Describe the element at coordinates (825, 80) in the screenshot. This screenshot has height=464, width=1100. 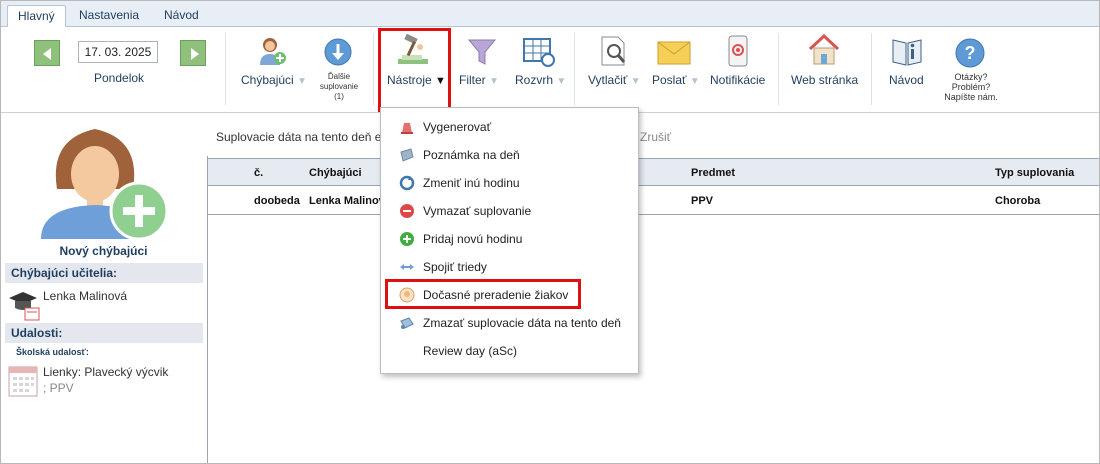
I see `website-label: Web stránka` at that location.